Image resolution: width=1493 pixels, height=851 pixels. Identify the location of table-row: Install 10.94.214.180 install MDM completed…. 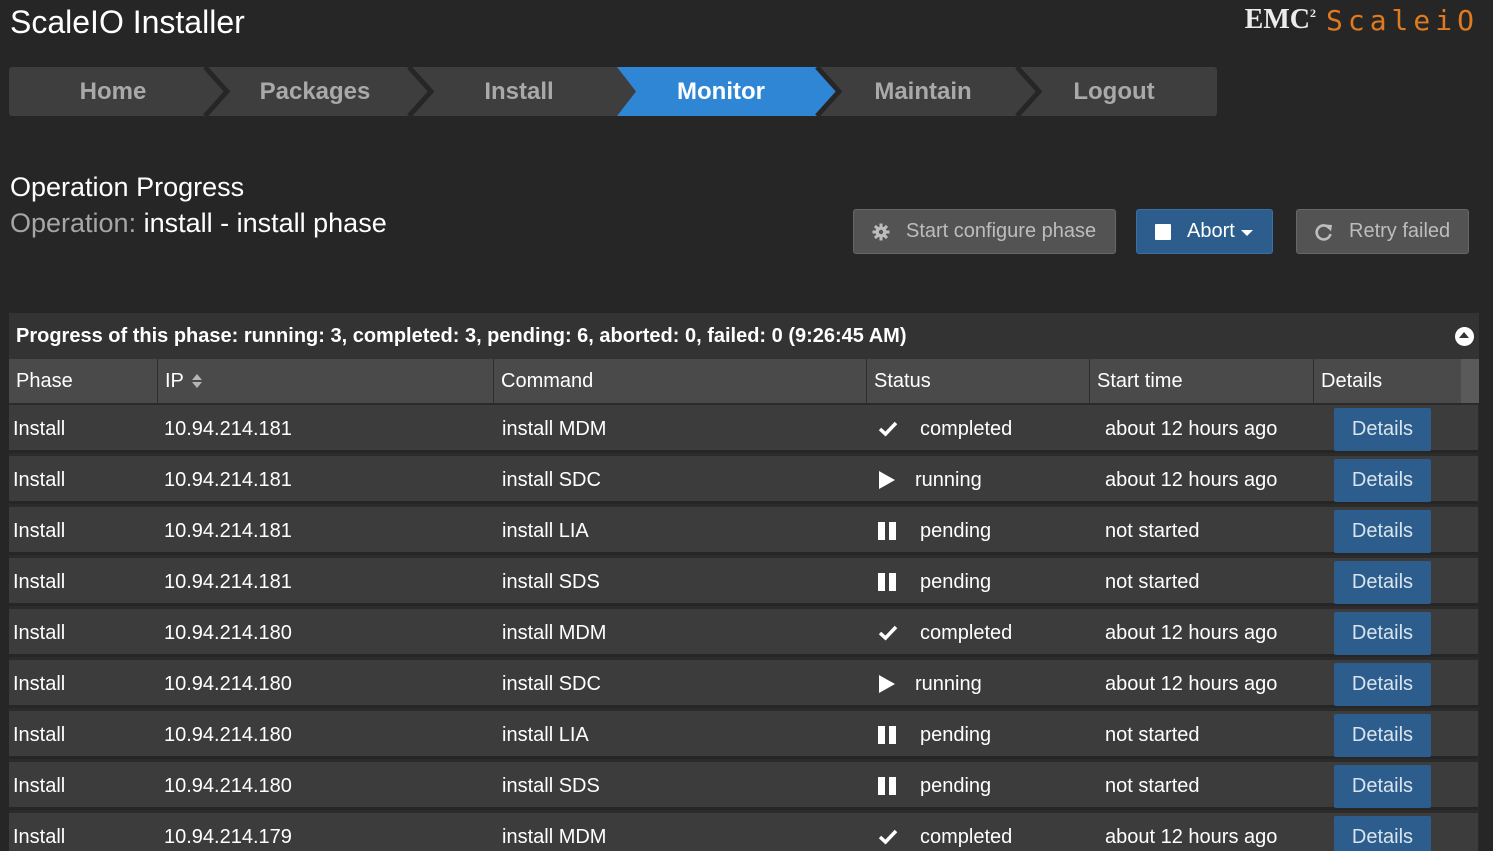
(743, 633).